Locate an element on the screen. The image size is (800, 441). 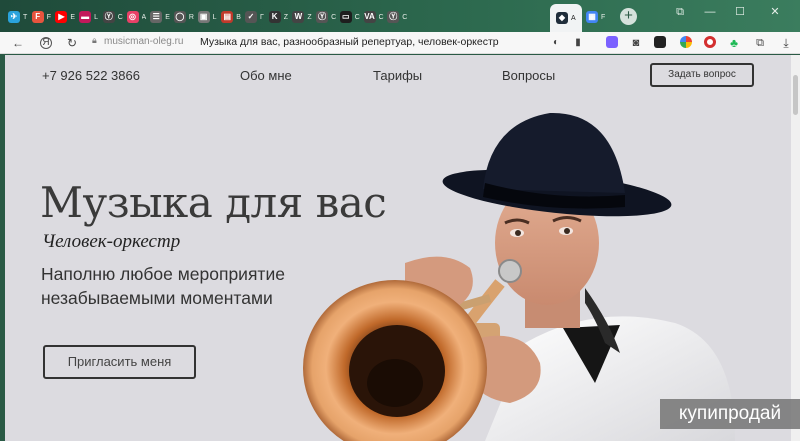
extension-dark-icon is located at coordinates (660, 42).